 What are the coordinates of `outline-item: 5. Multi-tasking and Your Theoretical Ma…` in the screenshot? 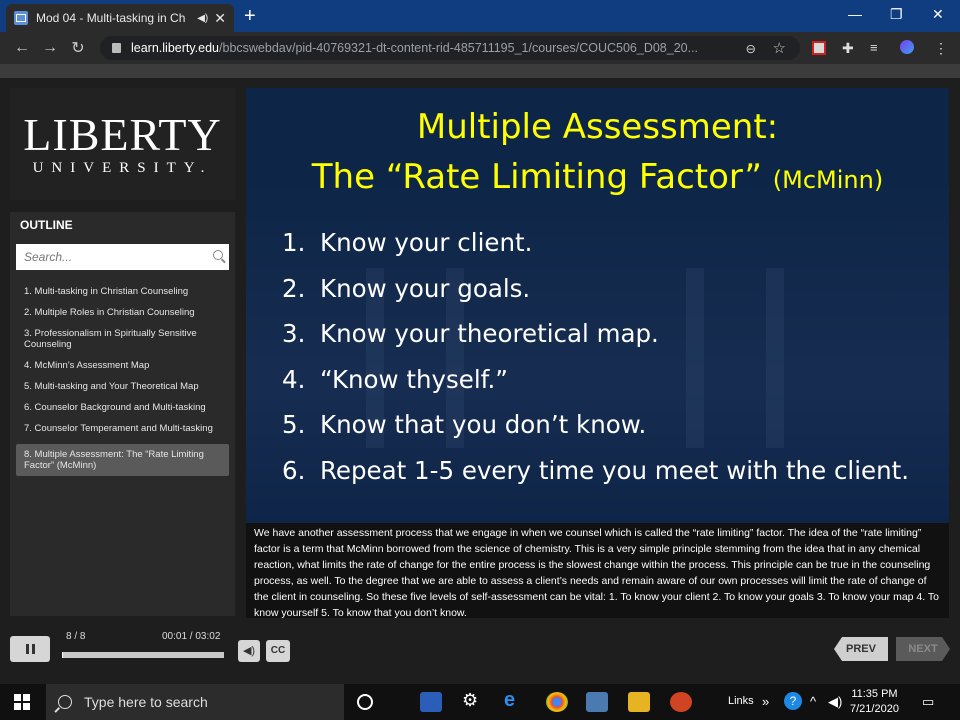 It's located at (122, 386).